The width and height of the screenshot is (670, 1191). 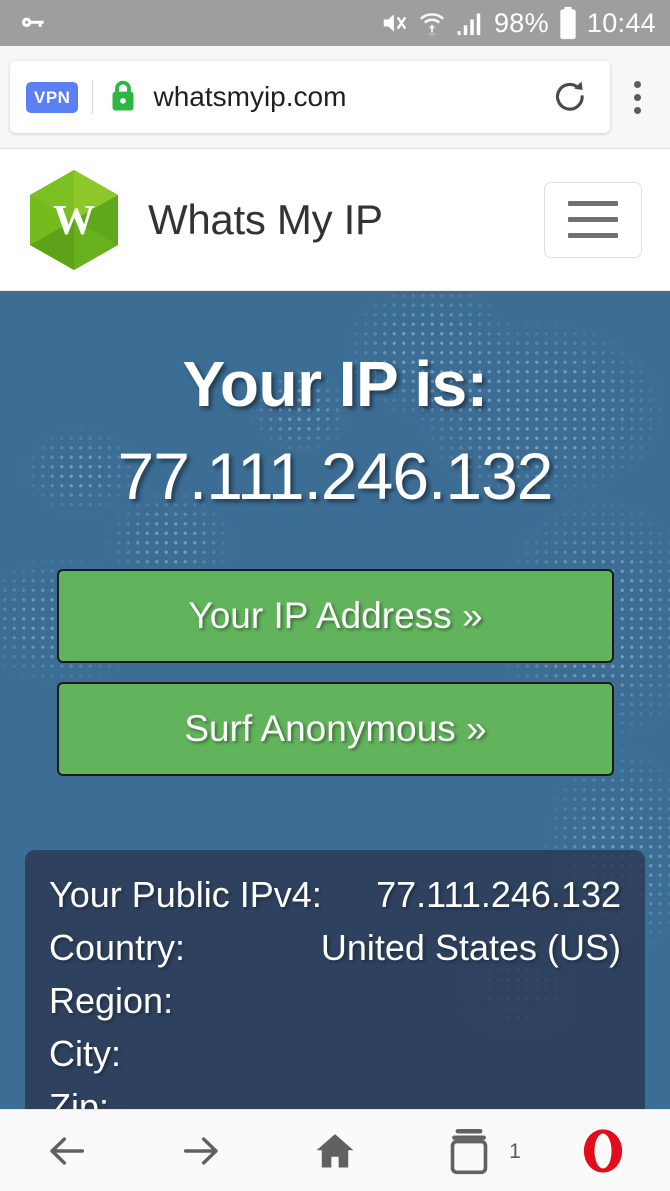 I want to click on opera-logo-icon, so click(x=603, y=1150).